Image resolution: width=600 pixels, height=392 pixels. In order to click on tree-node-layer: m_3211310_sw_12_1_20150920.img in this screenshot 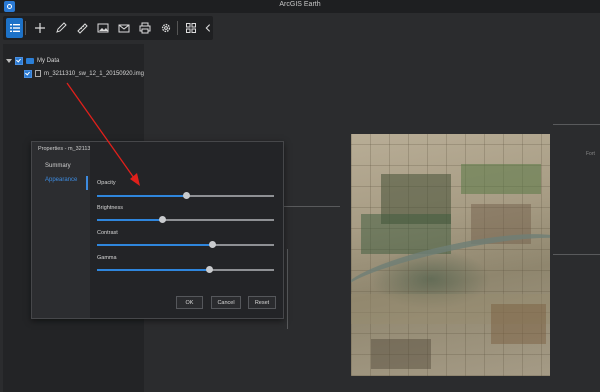, I will do `click(84, 73)`.